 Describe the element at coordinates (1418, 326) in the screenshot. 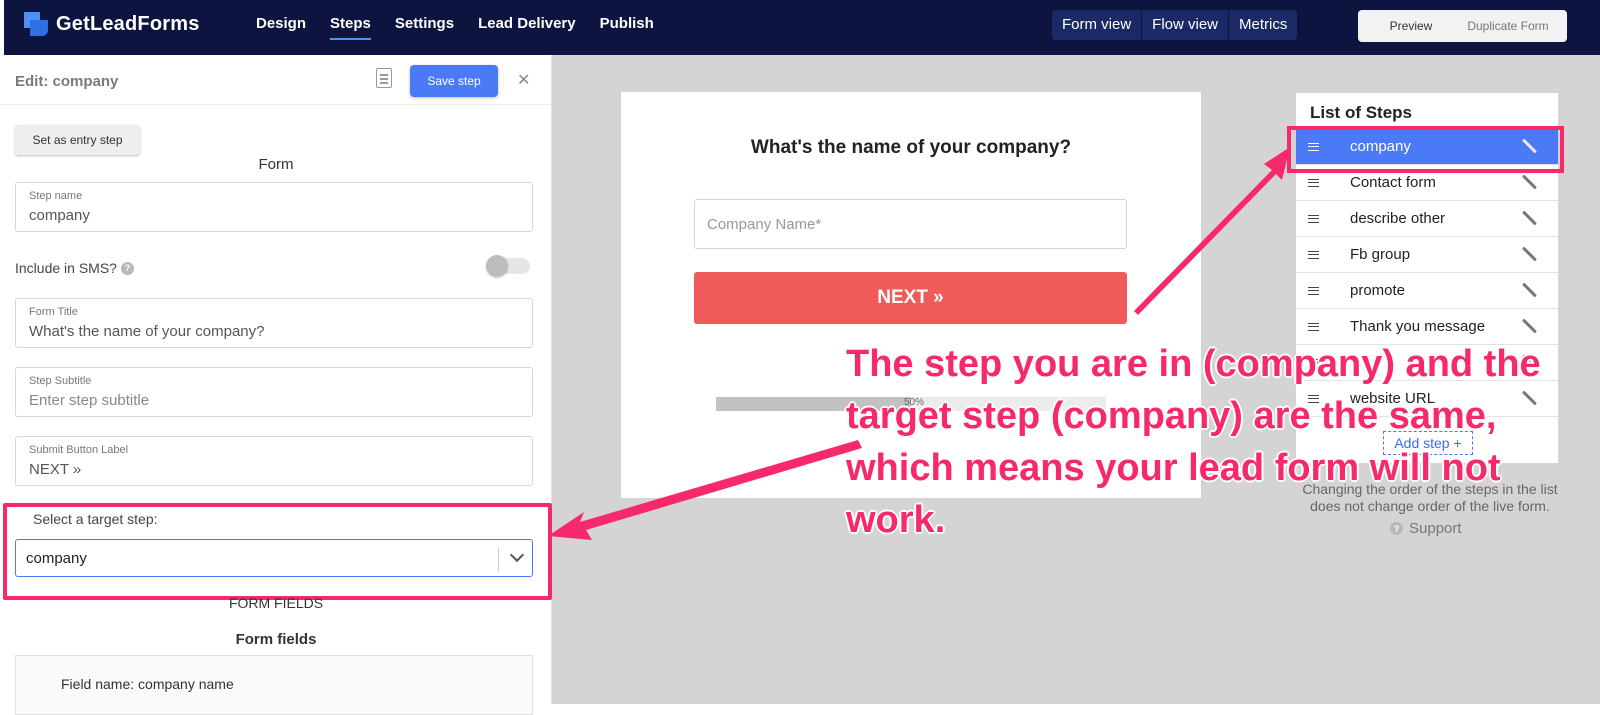

I see `step-name: Thank you message` at that location.